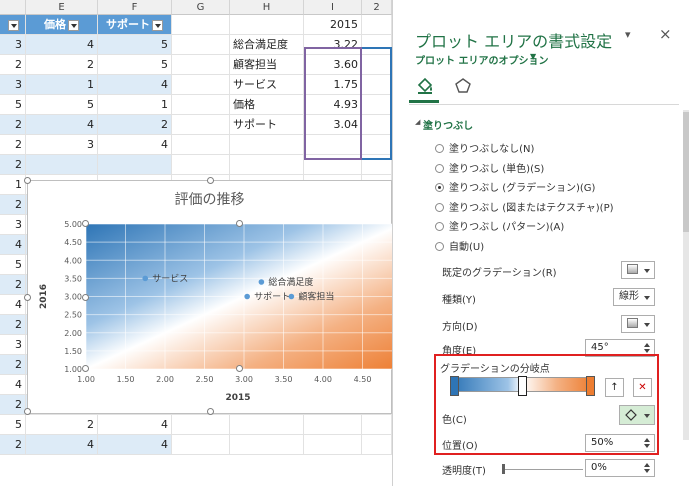 This screenshot has height=486, width=698. I want to click on column-header-f: F, so click(135, 7).